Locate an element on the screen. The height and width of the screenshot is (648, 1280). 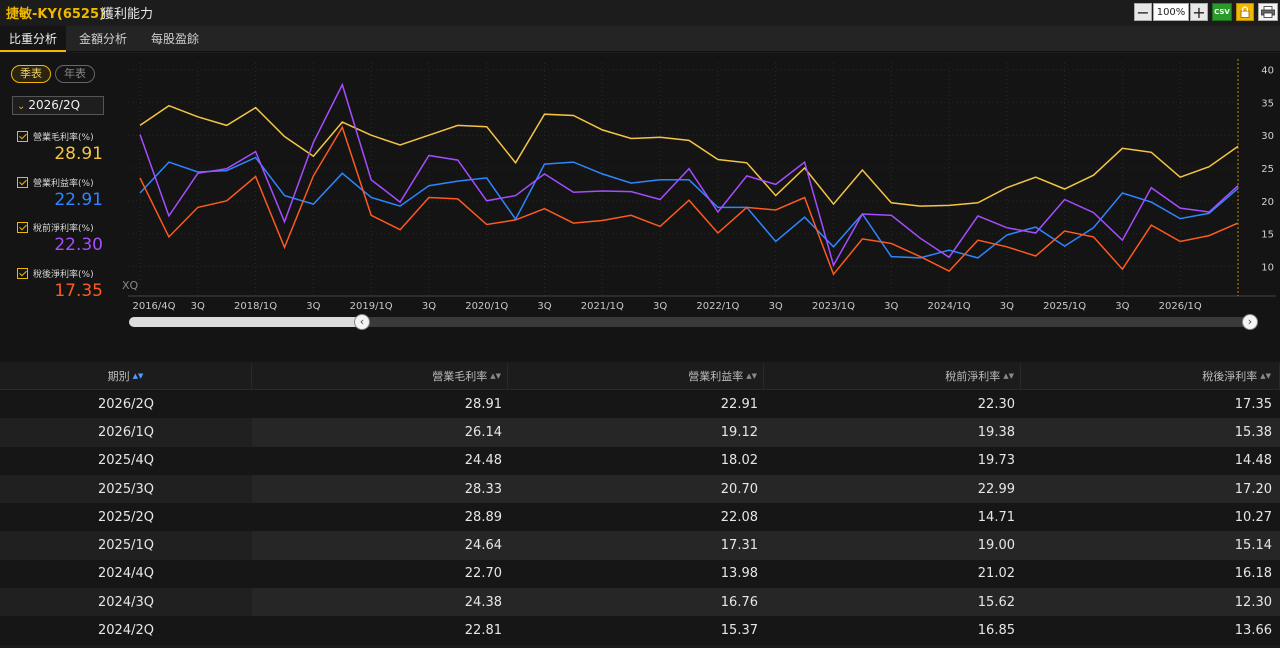
tab-bar: 比重分析 金額分析 每股盈餘 is located at coordinates (640, 39).